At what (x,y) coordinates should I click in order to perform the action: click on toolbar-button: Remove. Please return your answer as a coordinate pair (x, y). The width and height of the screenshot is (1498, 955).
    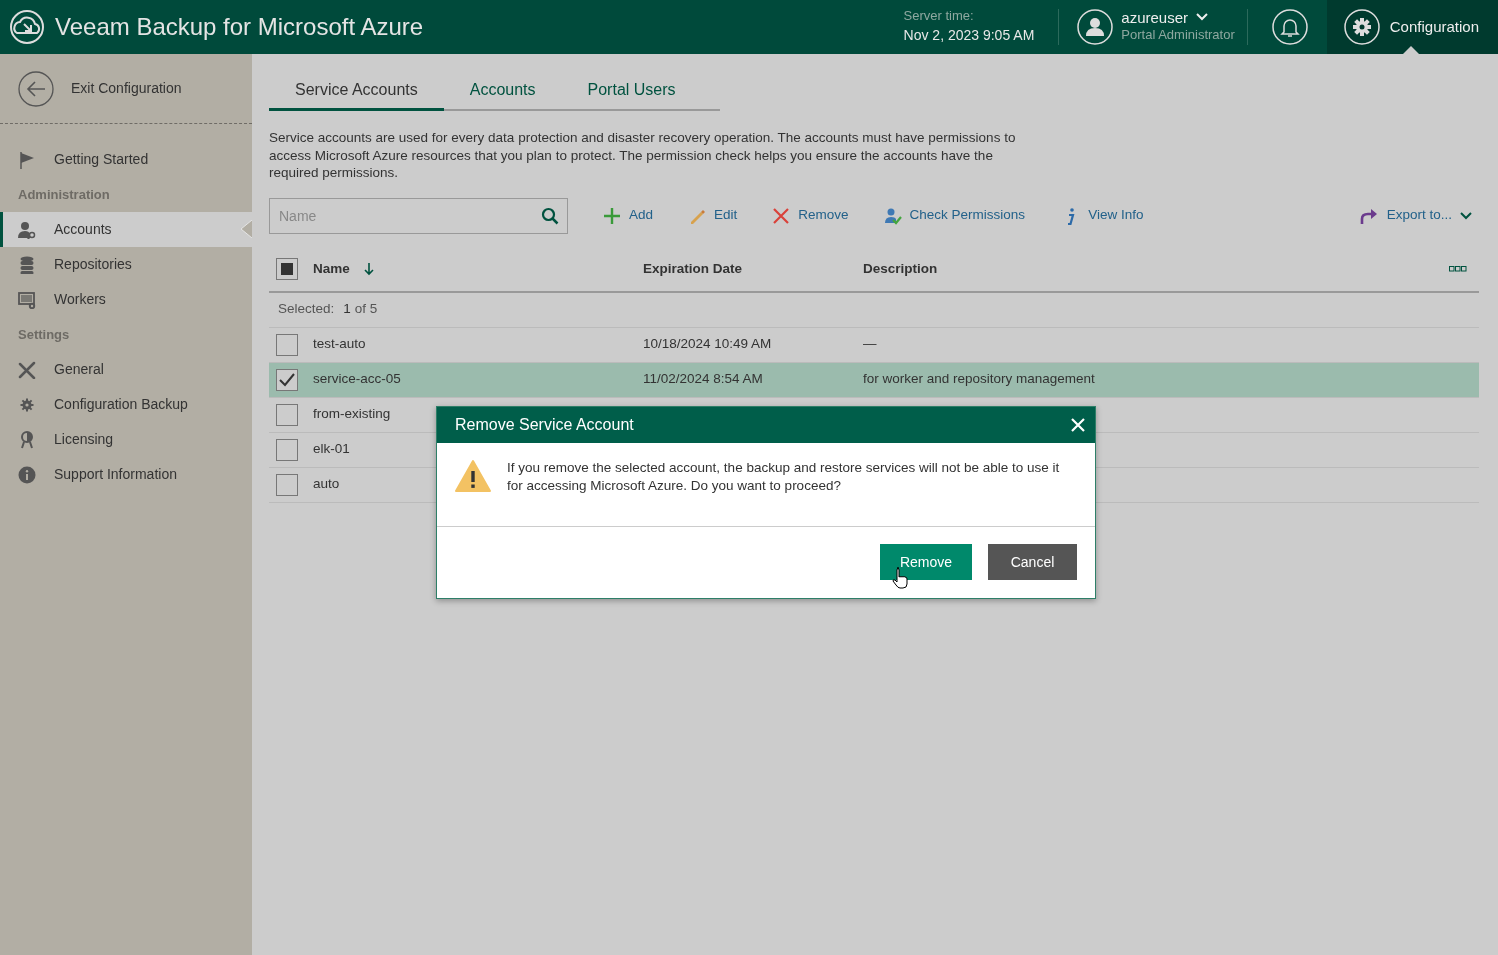
    Looking at the image, I should click on (810, 215).